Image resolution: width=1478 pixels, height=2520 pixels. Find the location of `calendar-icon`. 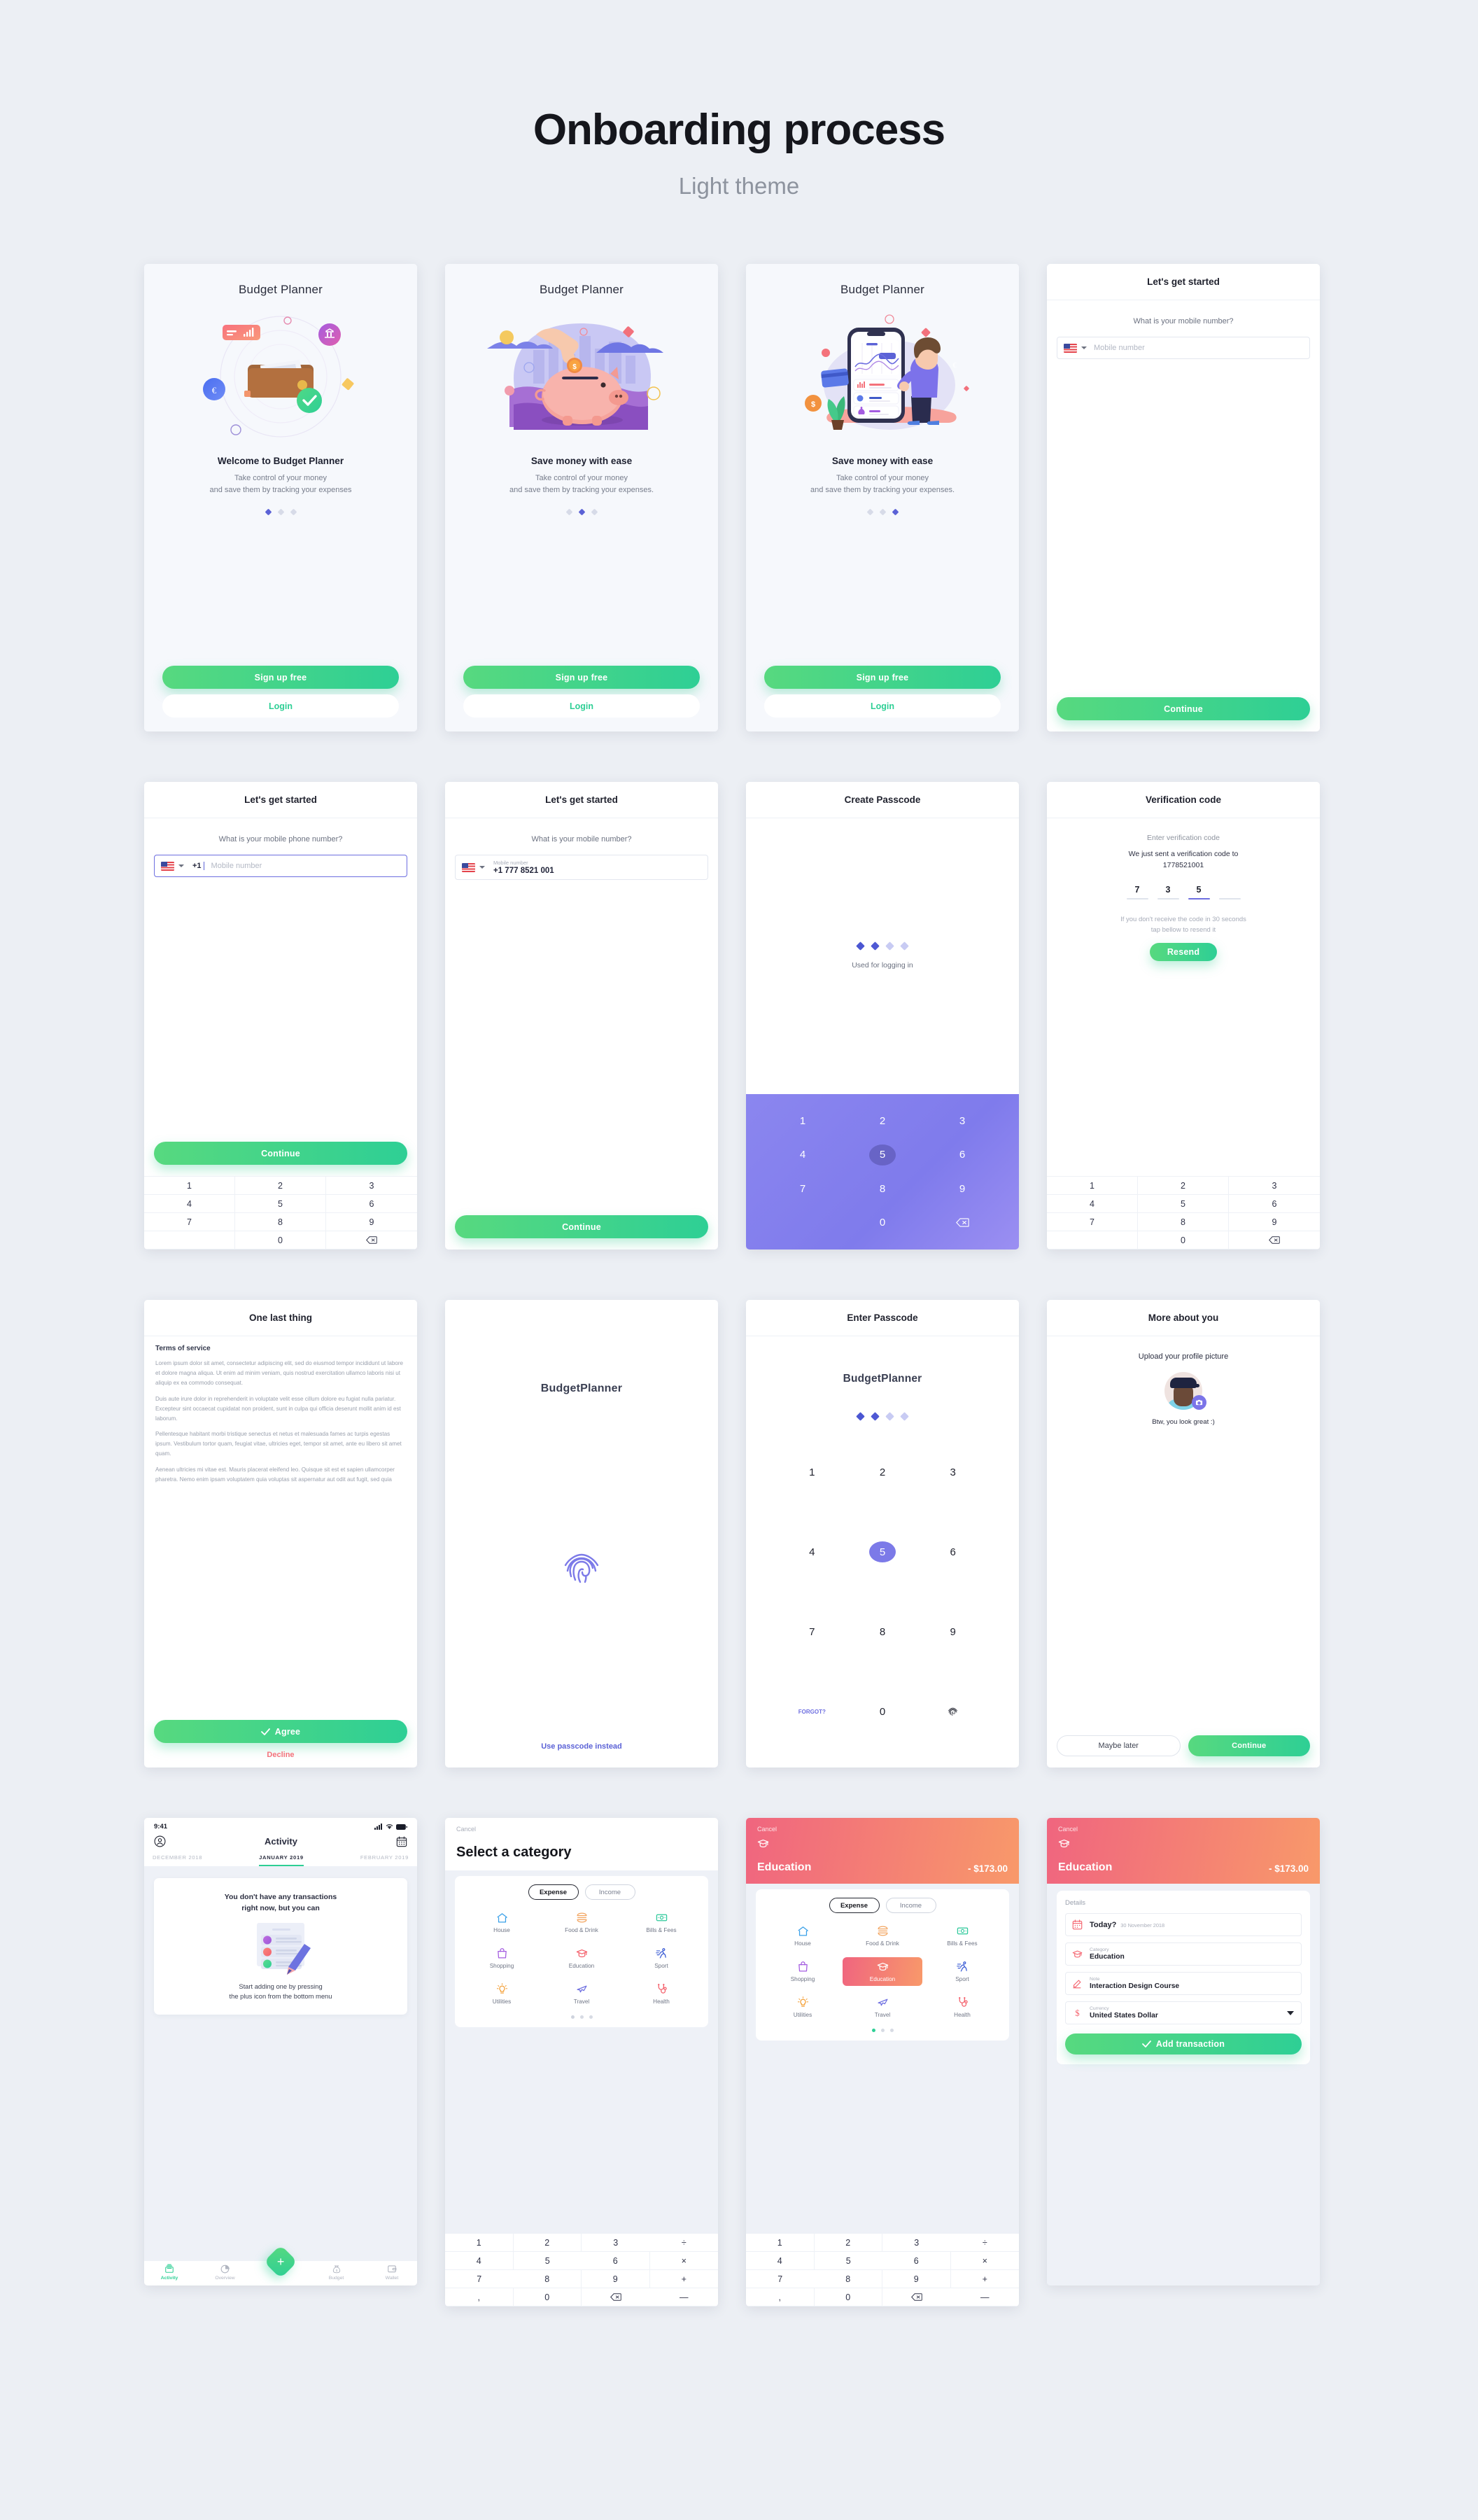

calendar-icon is located at coordinates (401, 1841).